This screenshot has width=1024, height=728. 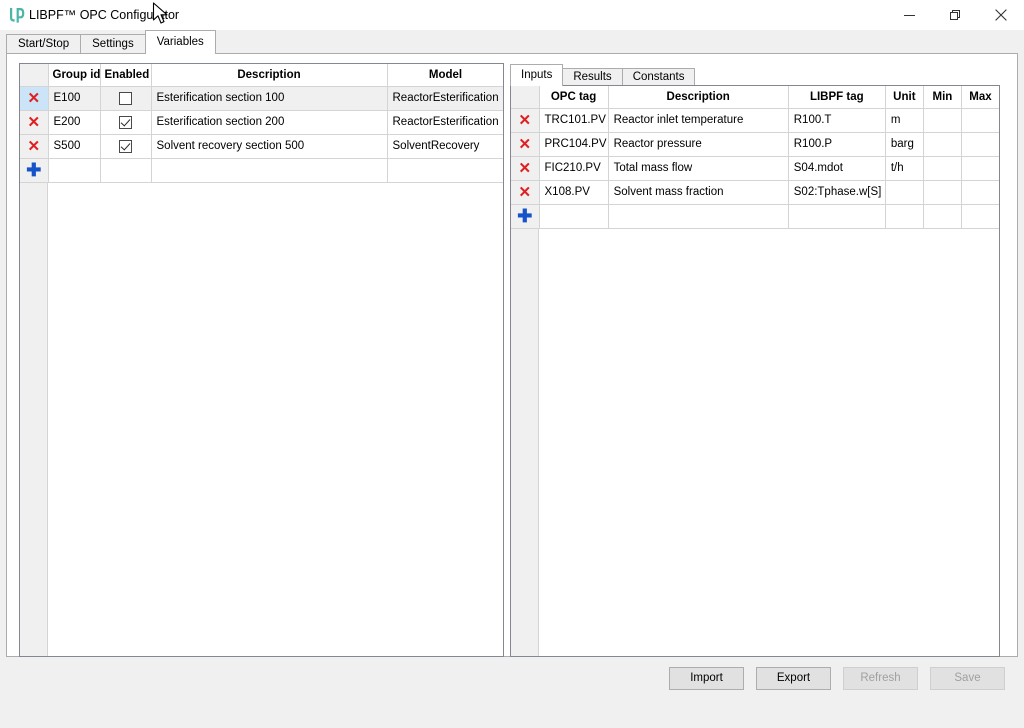 What do you see at coordinates (967, 678) in the screenshot?
I see `save-button: Save` at bounding box center [967, 678].